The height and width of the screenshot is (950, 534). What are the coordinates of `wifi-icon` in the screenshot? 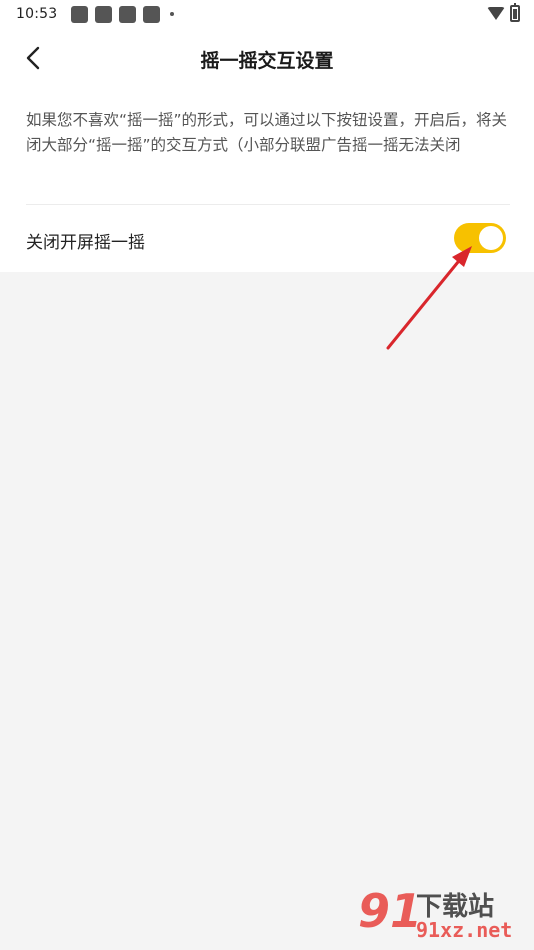 It's located at (496, 13).